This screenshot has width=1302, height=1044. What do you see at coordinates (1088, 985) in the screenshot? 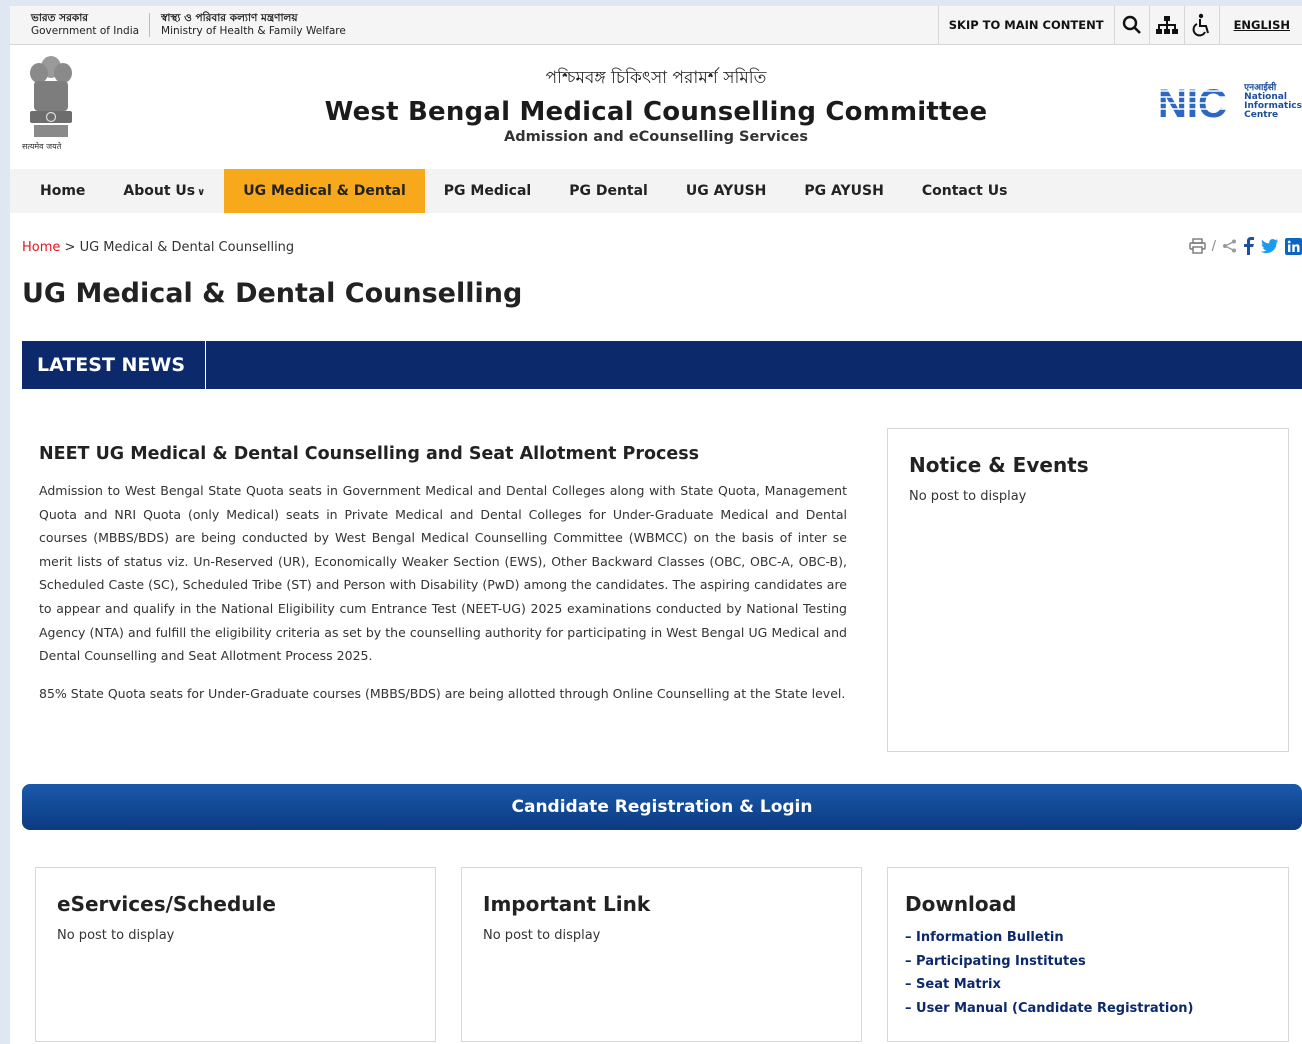
I see `download-link-seat-matrix: – Seat Matrix` at bounding box center [1088, 985].